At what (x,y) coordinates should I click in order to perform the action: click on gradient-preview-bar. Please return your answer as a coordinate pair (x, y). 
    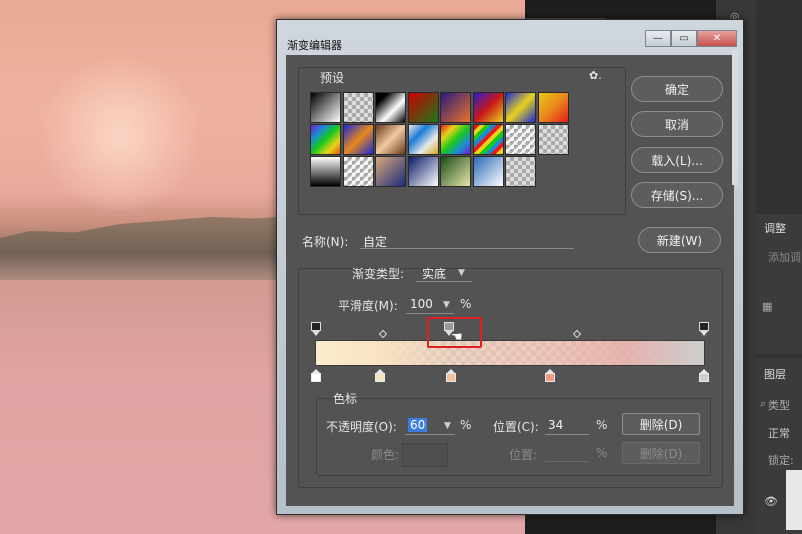
    Looking at the image, I should click on (510, 353).